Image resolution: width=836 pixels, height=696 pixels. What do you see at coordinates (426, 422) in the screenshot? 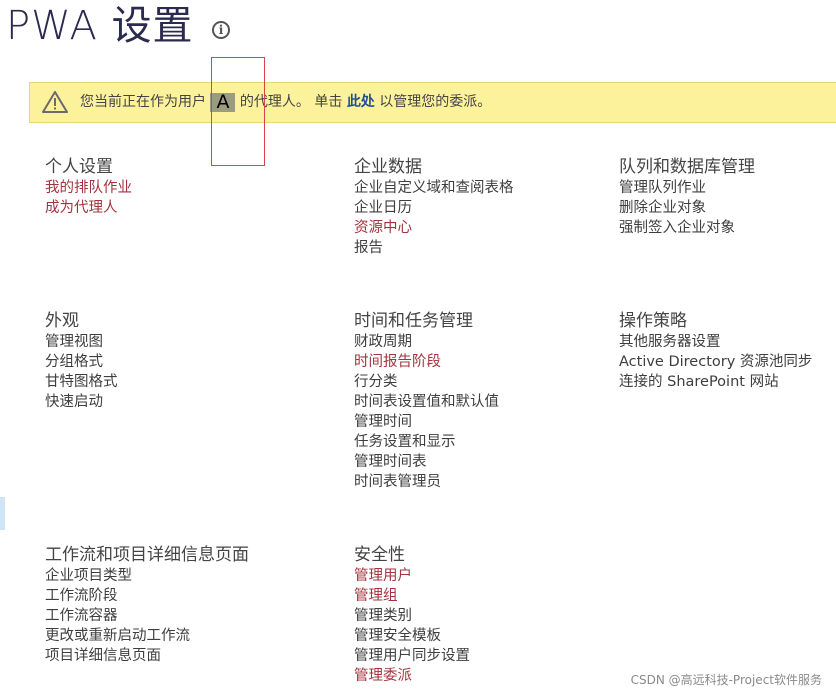
I see `link-administrative-time: 管理时间` at bounding box center [426, 422].